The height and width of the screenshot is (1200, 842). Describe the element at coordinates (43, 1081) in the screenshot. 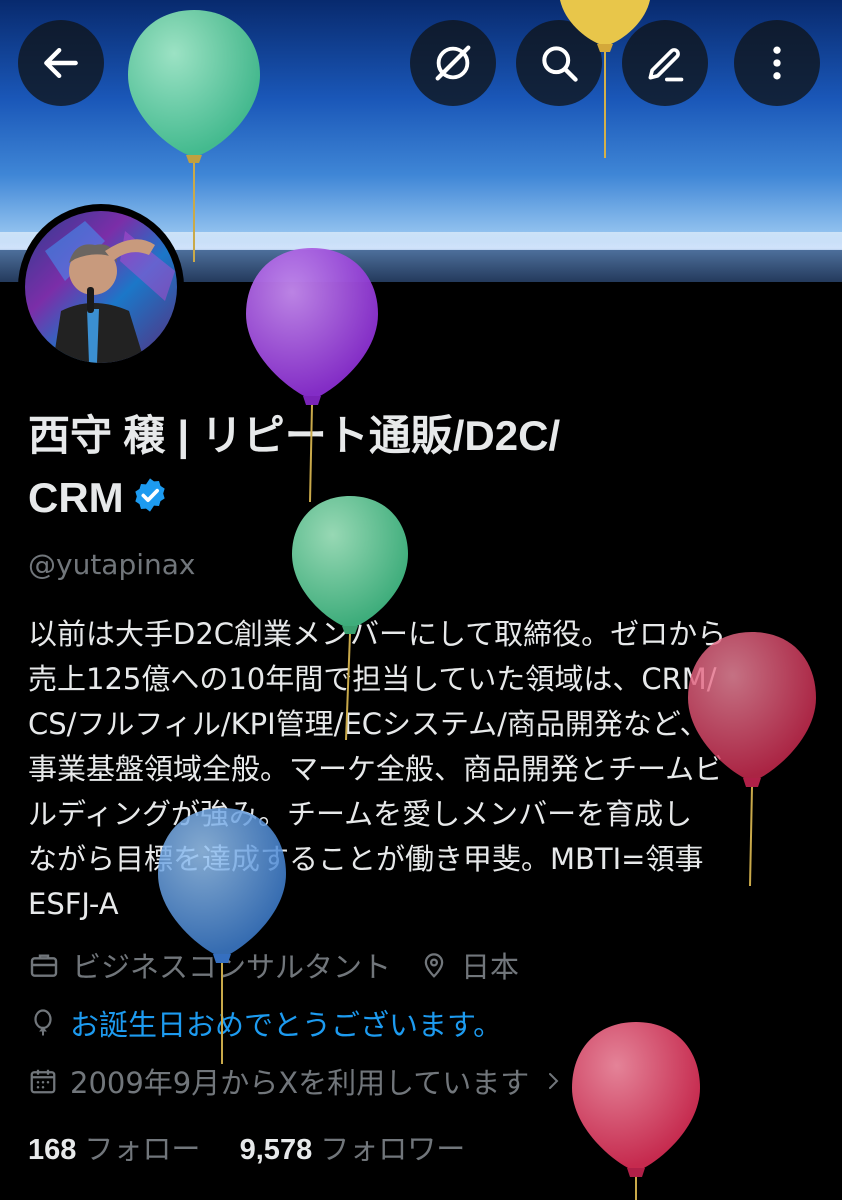

I see `calendar-icon` at that location.